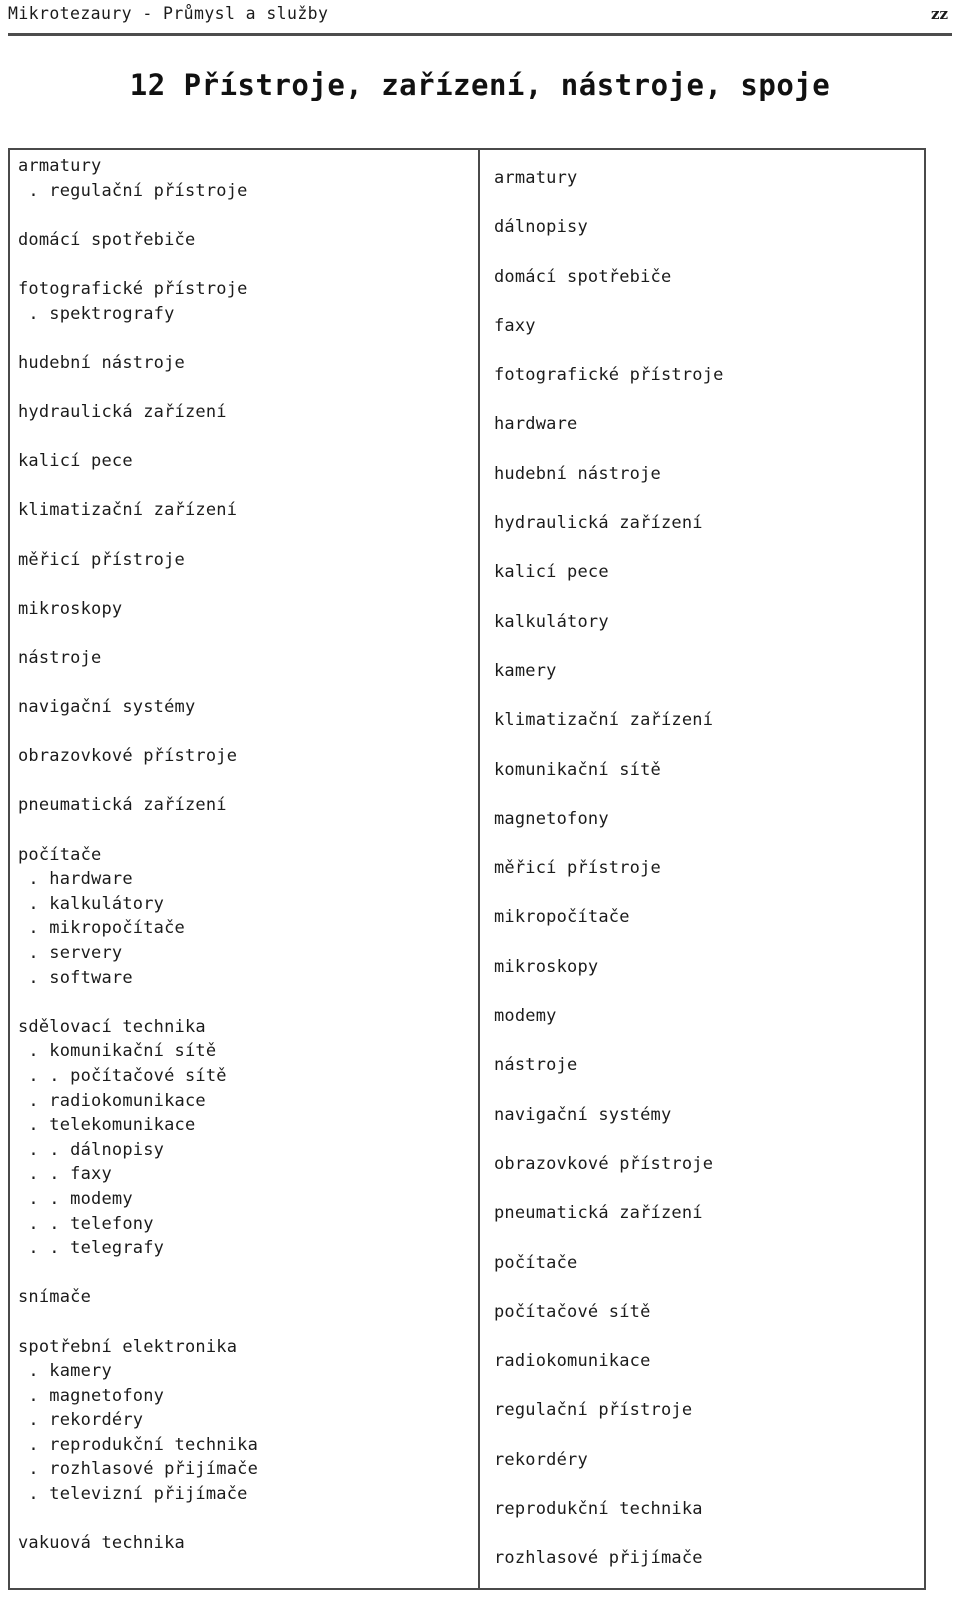  I want to click on alphabetical-term: měřicí přístroje, so click(709, 868).